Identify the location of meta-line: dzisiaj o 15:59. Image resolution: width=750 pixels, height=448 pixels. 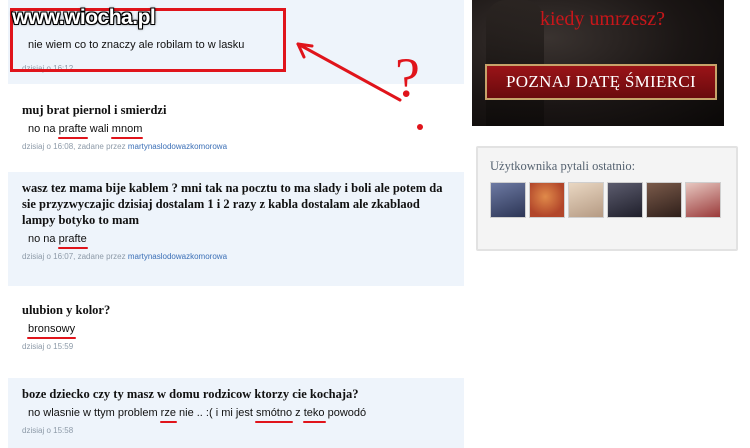
(236, 346).